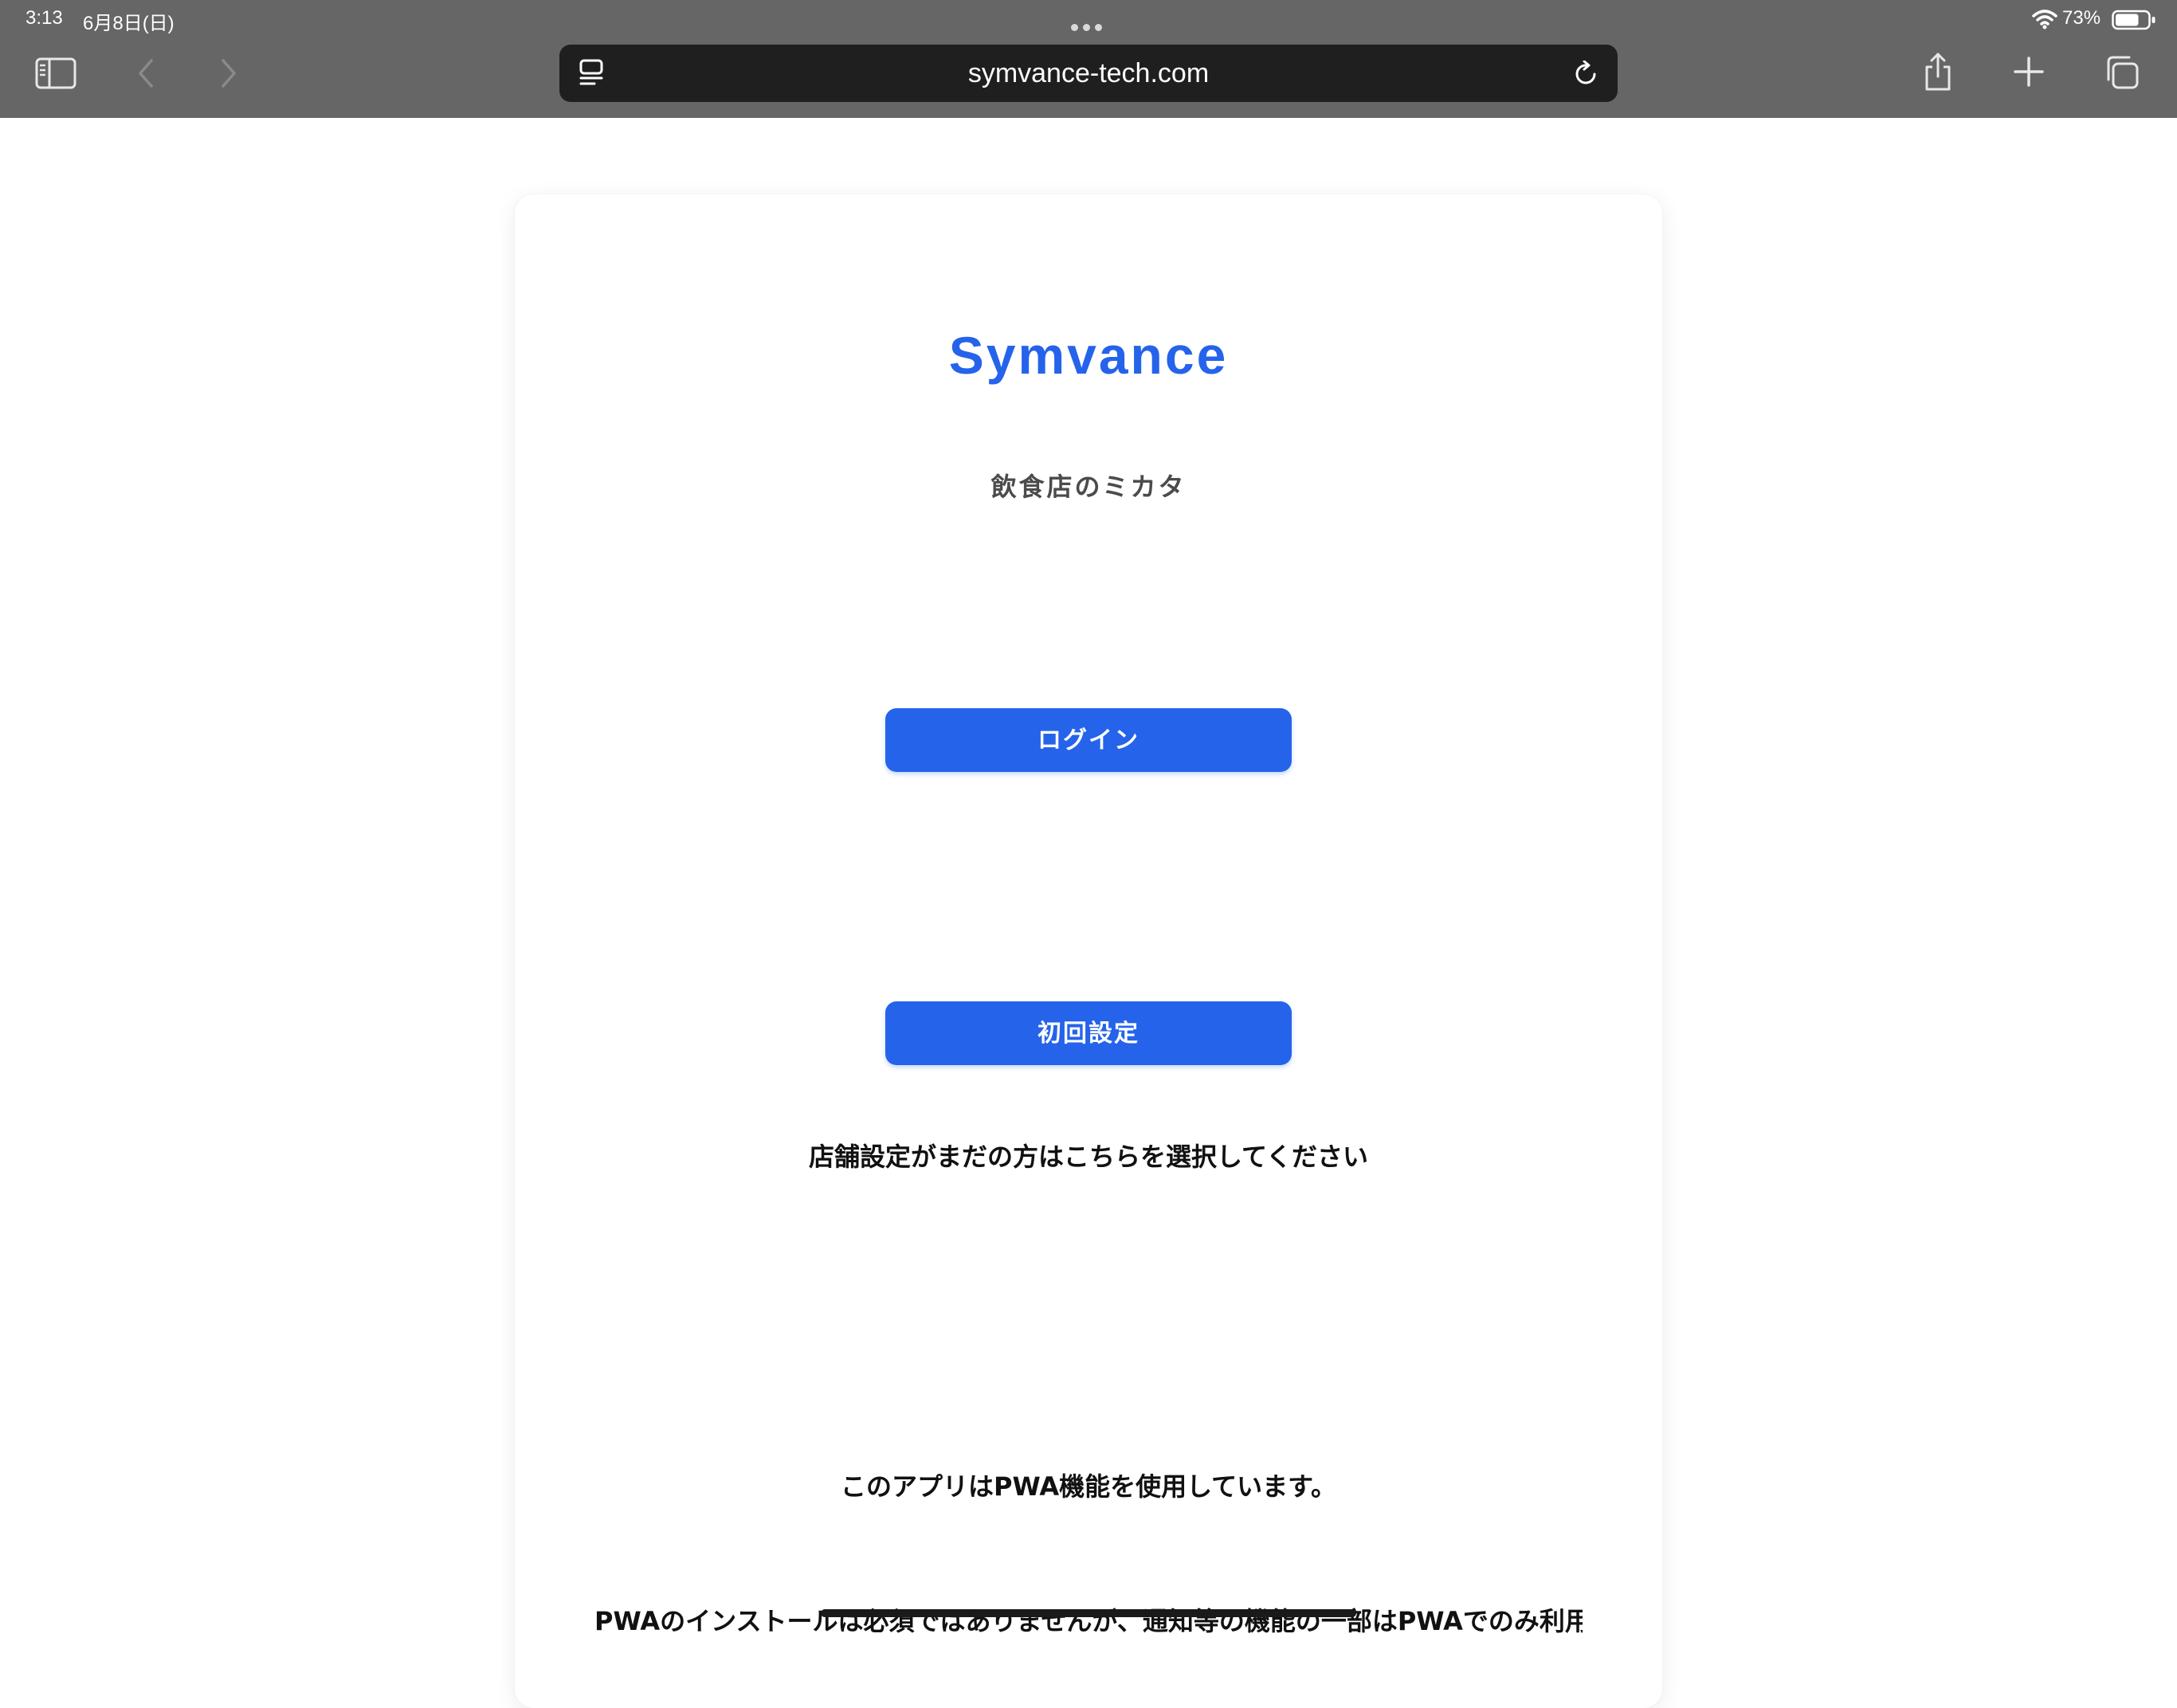 Image resolution: width=2177 pixels, height=1708 pixels. Describe the element at coordinates (56, 73) in the screenshot. I see `sidebar-toggle-icon` at that location.